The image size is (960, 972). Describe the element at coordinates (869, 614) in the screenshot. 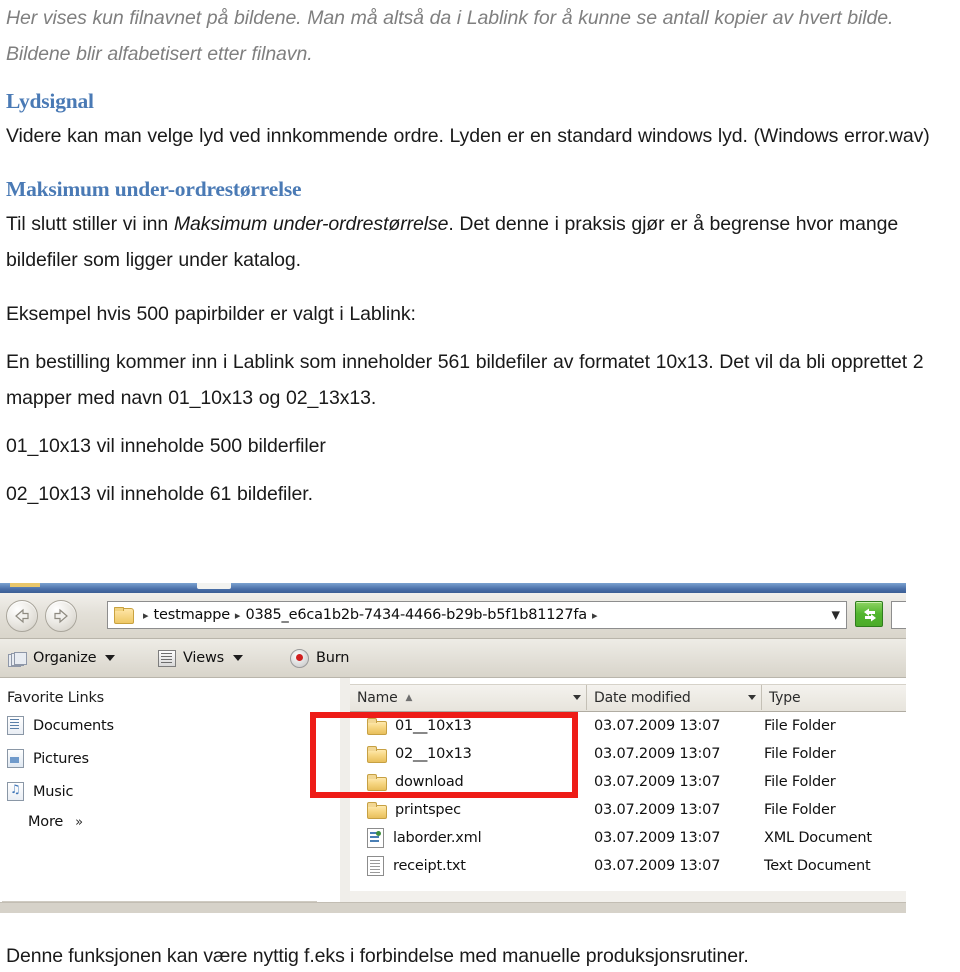

I see `refresh-icon` at that location.